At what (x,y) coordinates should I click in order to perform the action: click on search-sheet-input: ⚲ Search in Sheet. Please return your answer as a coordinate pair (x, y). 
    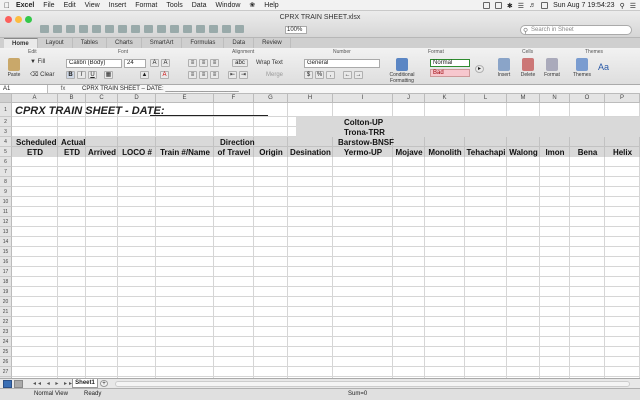
    Looking at the image, I should click on (576, 30).